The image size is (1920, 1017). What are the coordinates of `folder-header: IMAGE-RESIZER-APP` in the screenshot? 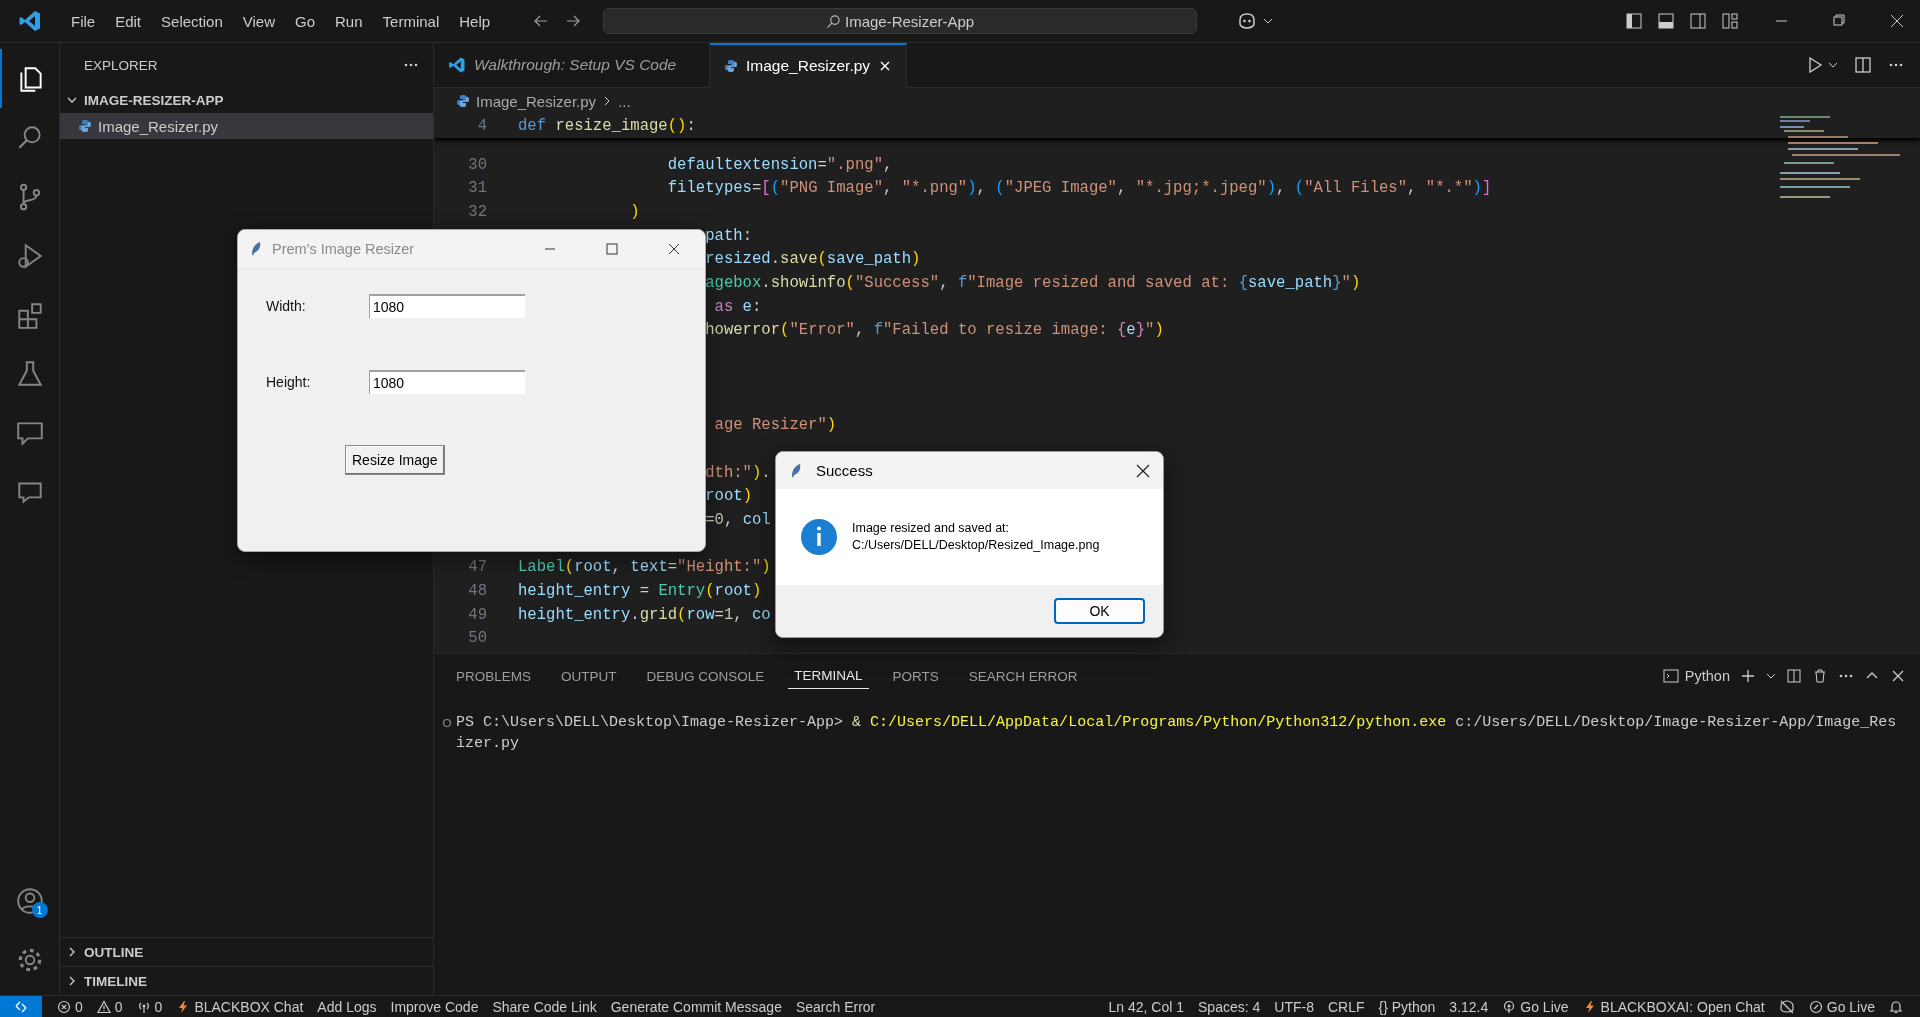 It's located at (246, 100).